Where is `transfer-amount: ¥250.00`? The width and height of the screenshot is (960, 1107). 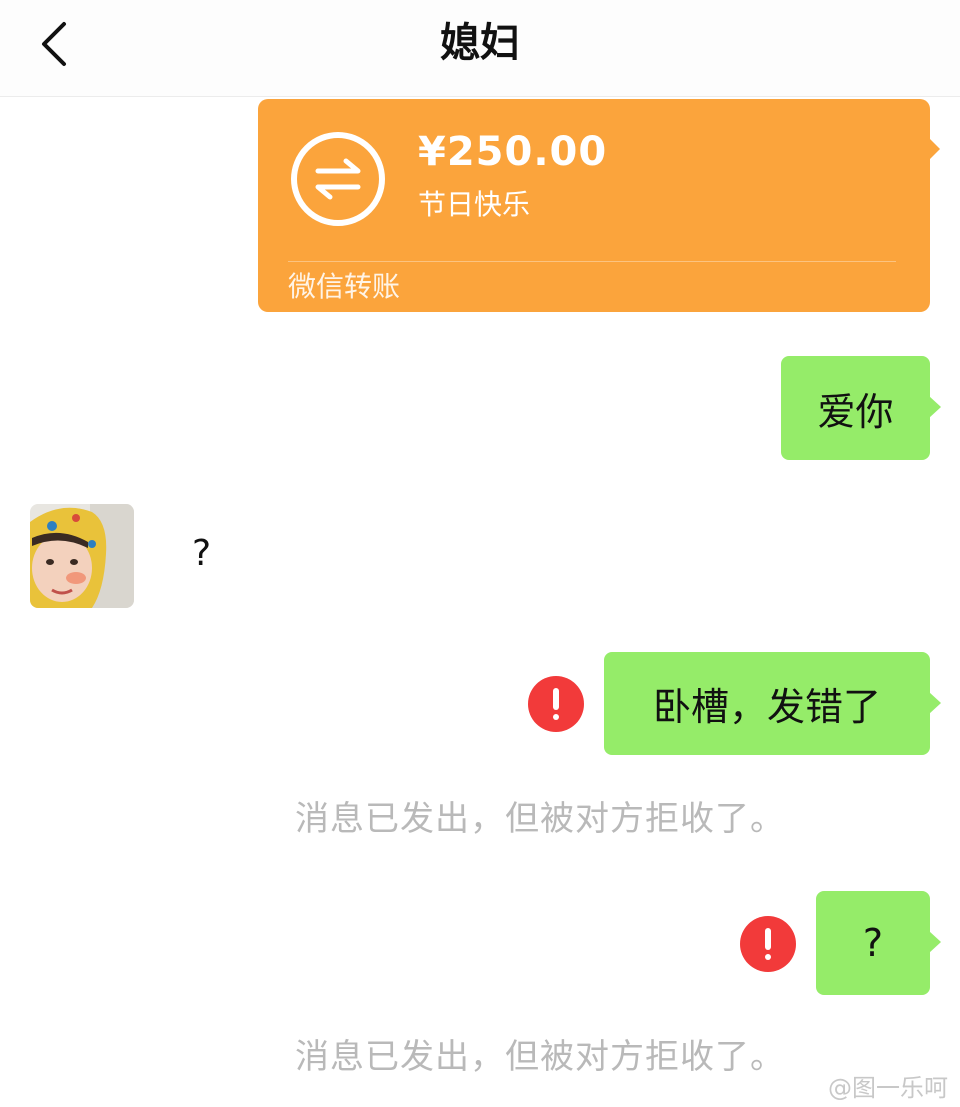
transfer-amount: ¥250.00 is located at coordinates (513, 152).